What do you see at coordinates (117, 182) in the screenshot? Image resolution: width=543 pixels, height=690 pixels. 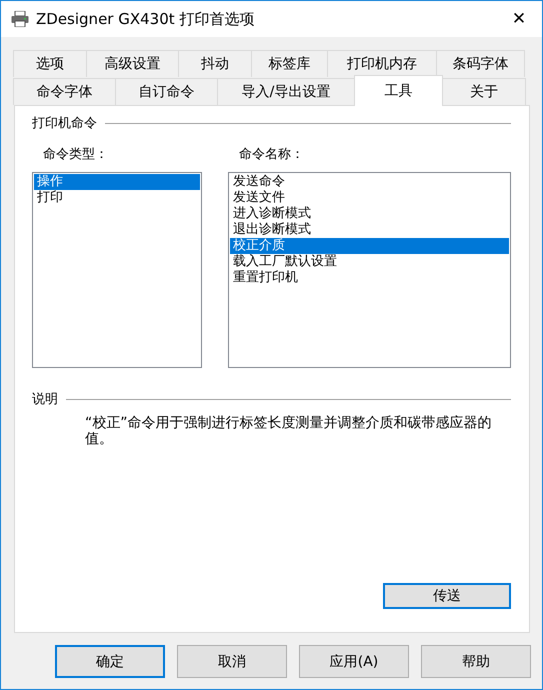 I see `list-item: 操作` at bounding box center [117, 182].